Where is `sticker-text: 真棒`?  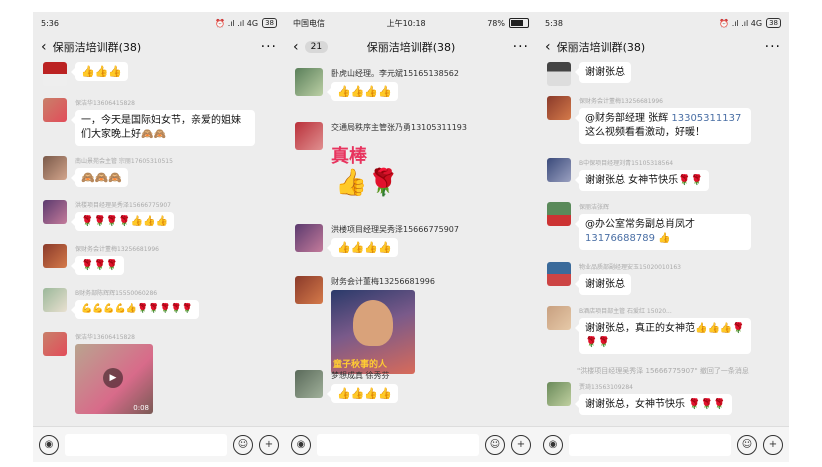
sticker-text: 真棒 is located at coordinates (349, 156).